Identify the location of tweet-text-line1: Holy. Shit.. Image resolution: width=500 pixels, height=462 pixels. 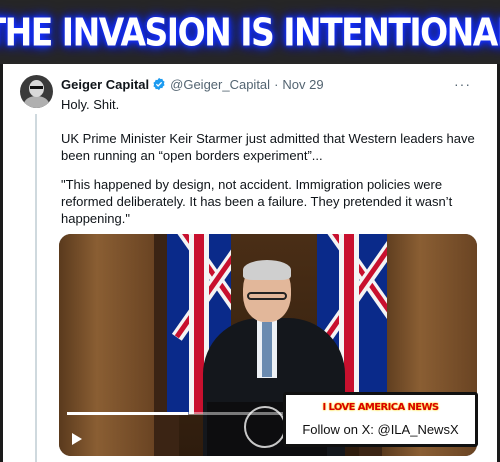
(90, 104).